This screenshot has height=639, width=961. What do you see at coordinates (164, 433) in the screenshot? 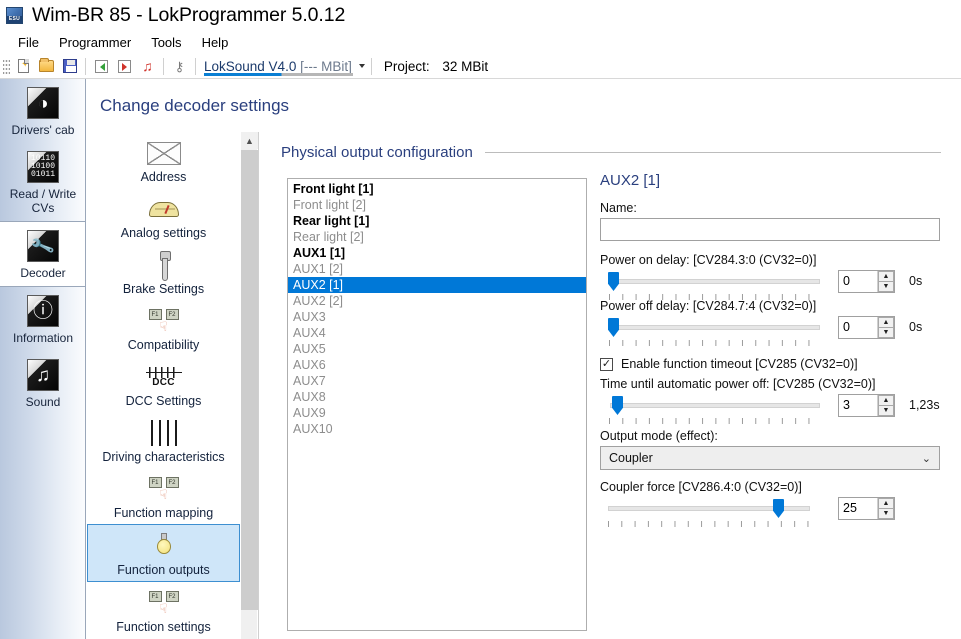
I see `sliders-icon` at bounding box center [164, 433].